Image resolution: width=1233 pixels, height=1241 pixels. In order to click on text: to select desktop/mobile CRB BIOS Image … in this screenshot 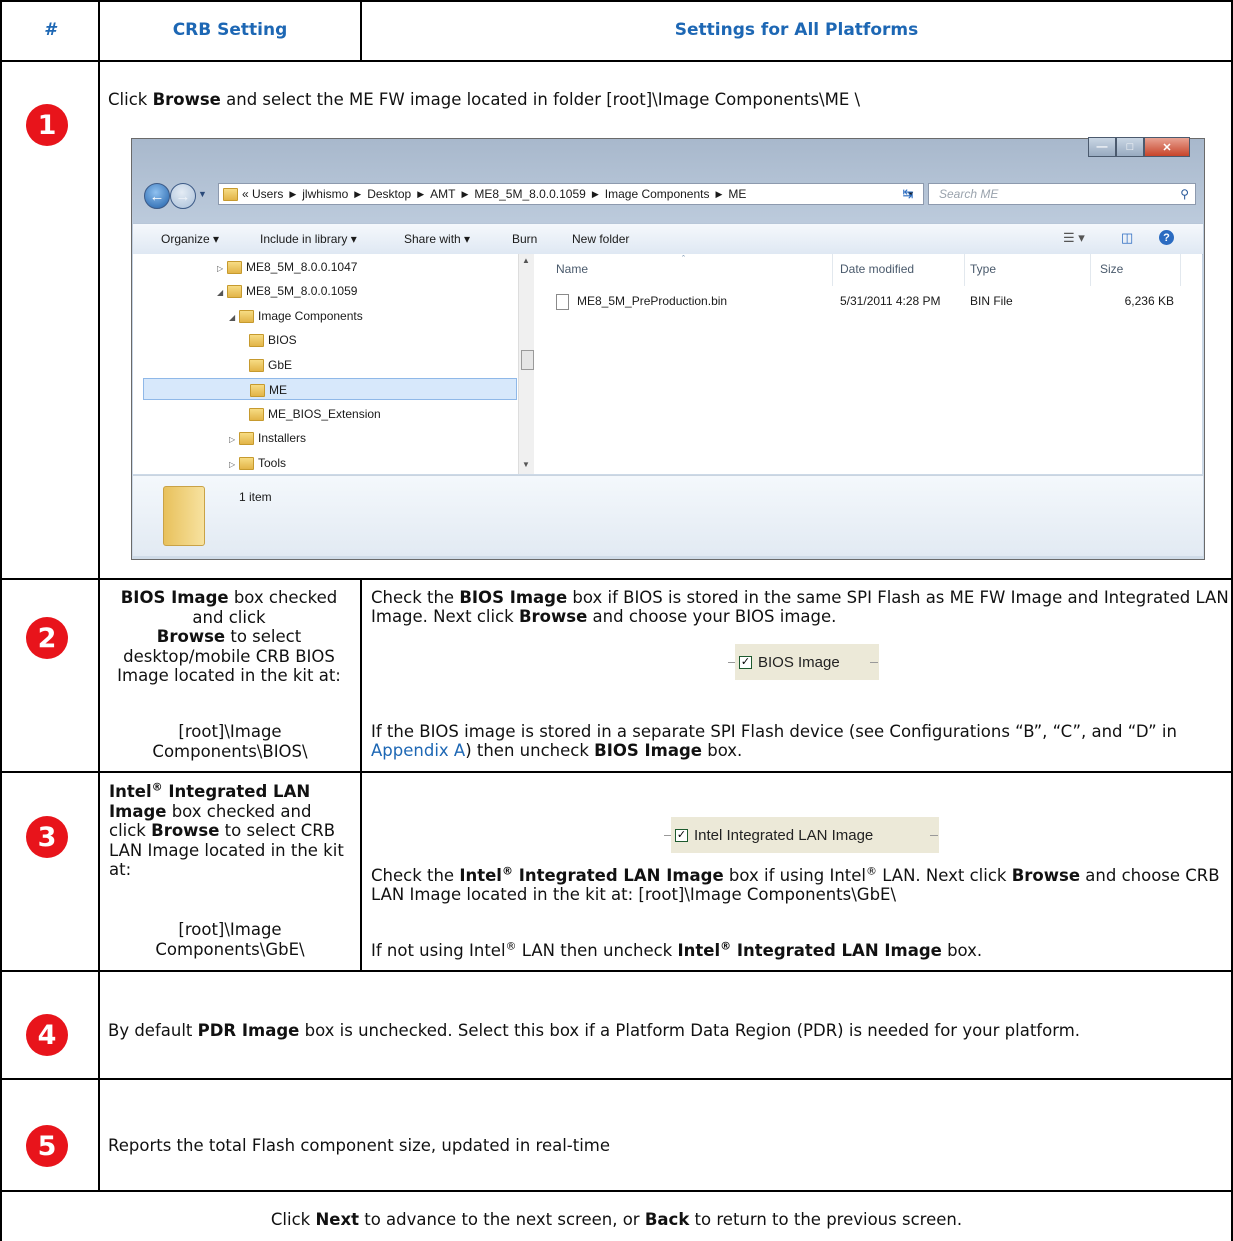, I will do `click(229, 656)`.